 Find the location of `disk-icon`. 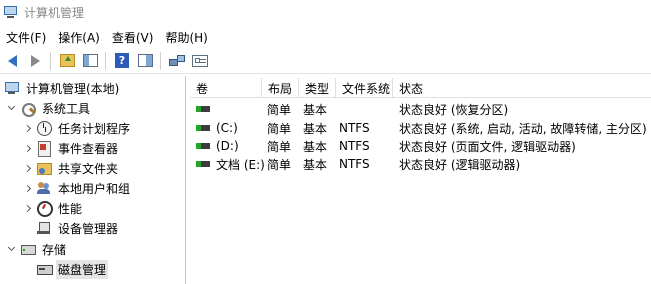

disk-icon is located at coordinates (44, 269).